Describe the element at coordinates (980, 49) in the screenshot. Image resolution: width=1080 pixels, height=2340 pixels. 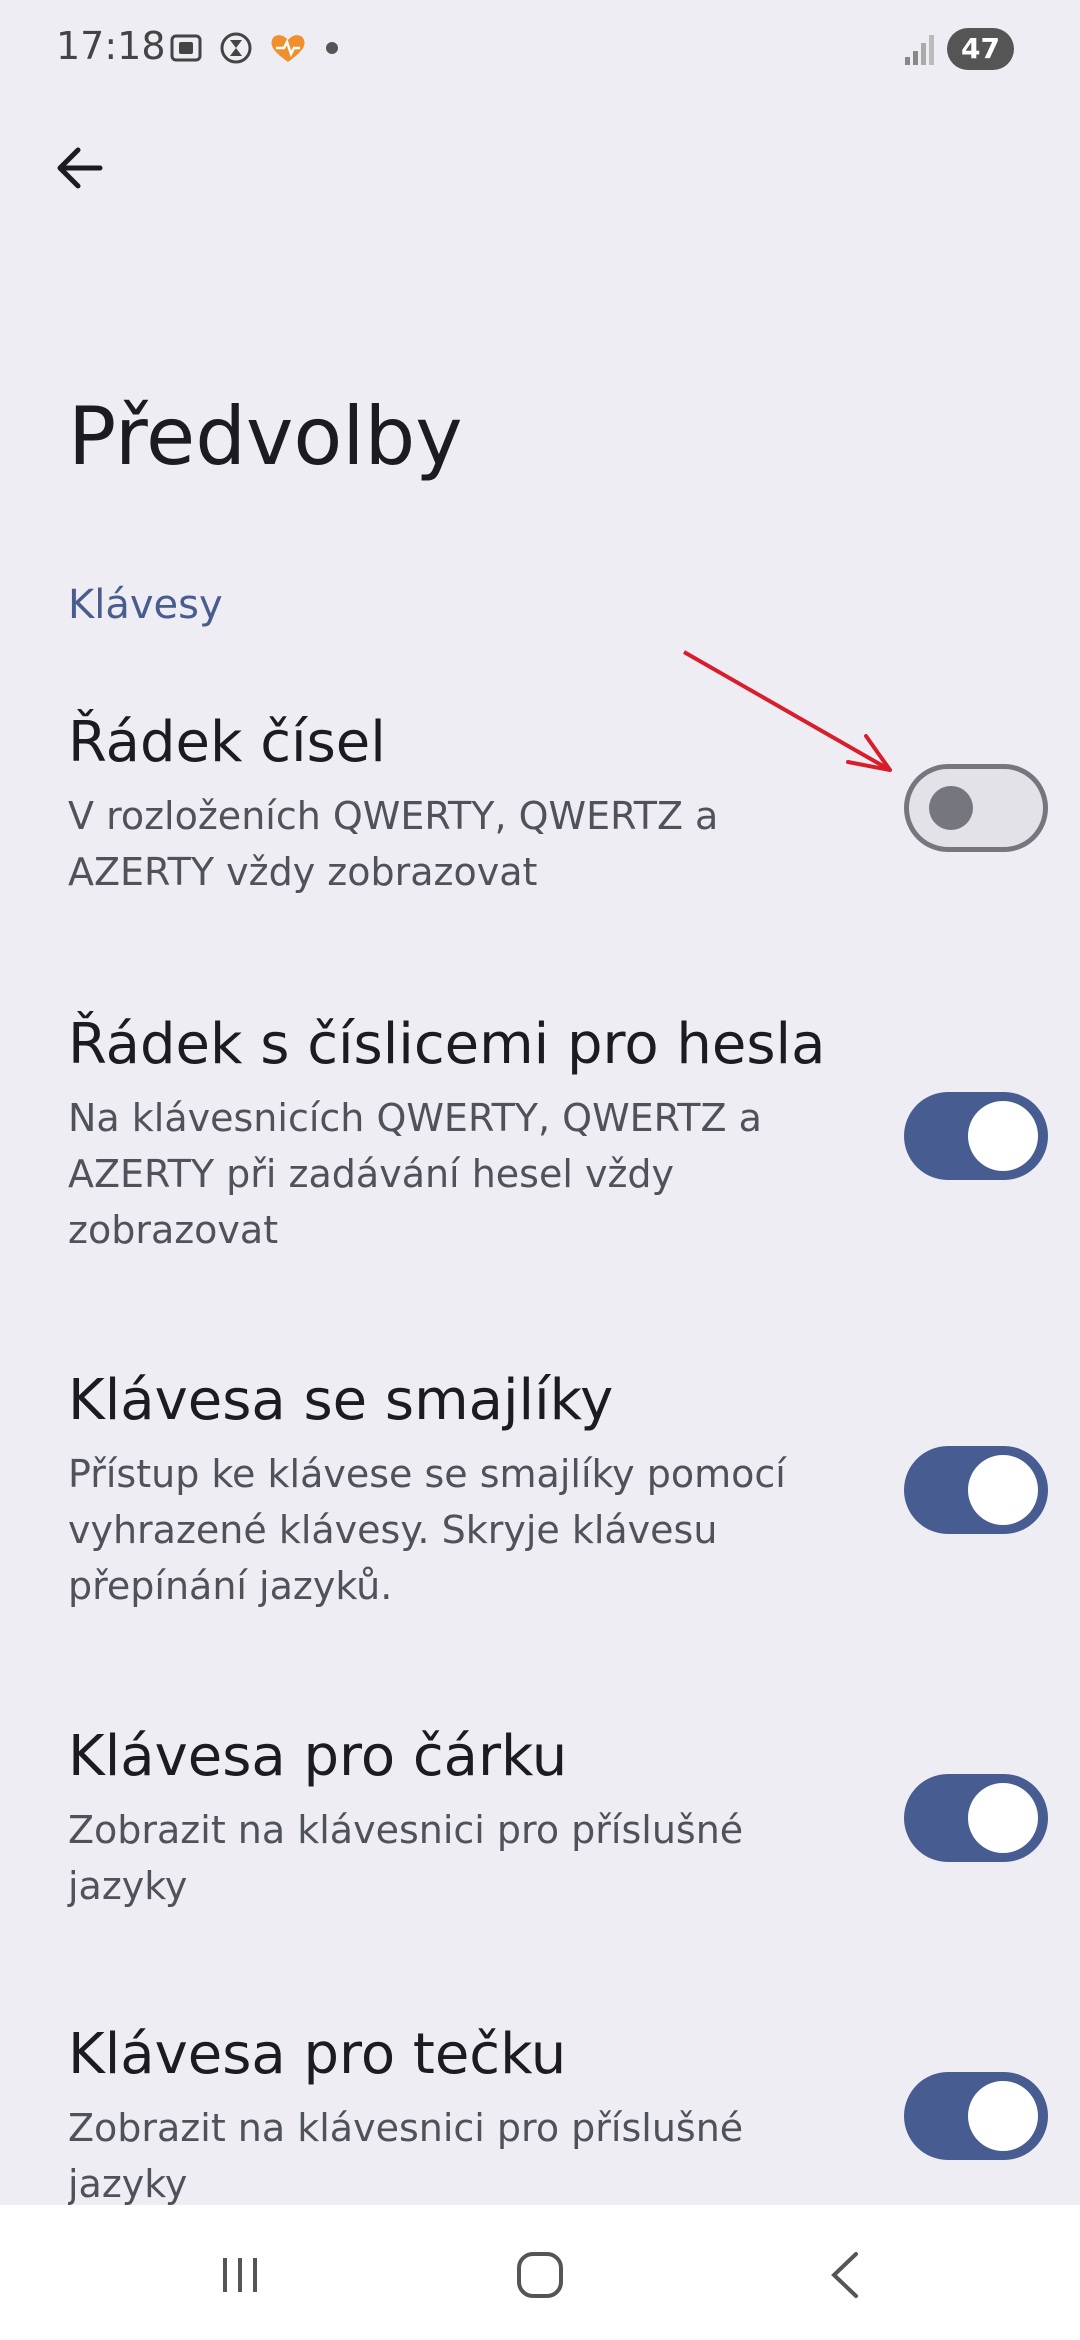
I see `battery-indicator: 47` at that location.